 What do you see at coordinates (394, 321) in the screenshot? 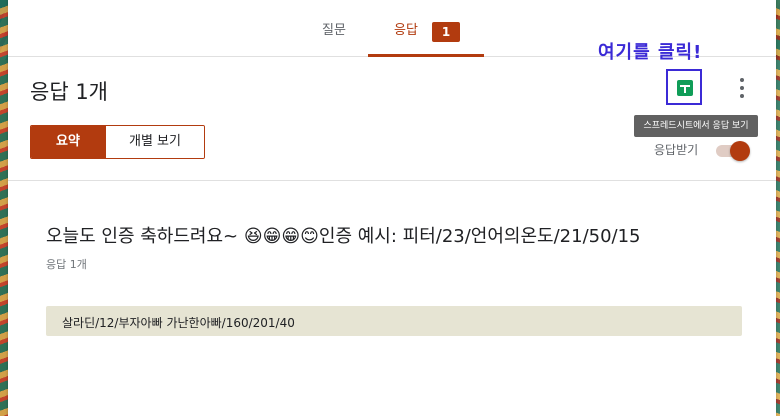
I see `answer-item: 살라딘/12/부자아빠 가난한아빠/160/201/40` at bounding box center [394, 321].